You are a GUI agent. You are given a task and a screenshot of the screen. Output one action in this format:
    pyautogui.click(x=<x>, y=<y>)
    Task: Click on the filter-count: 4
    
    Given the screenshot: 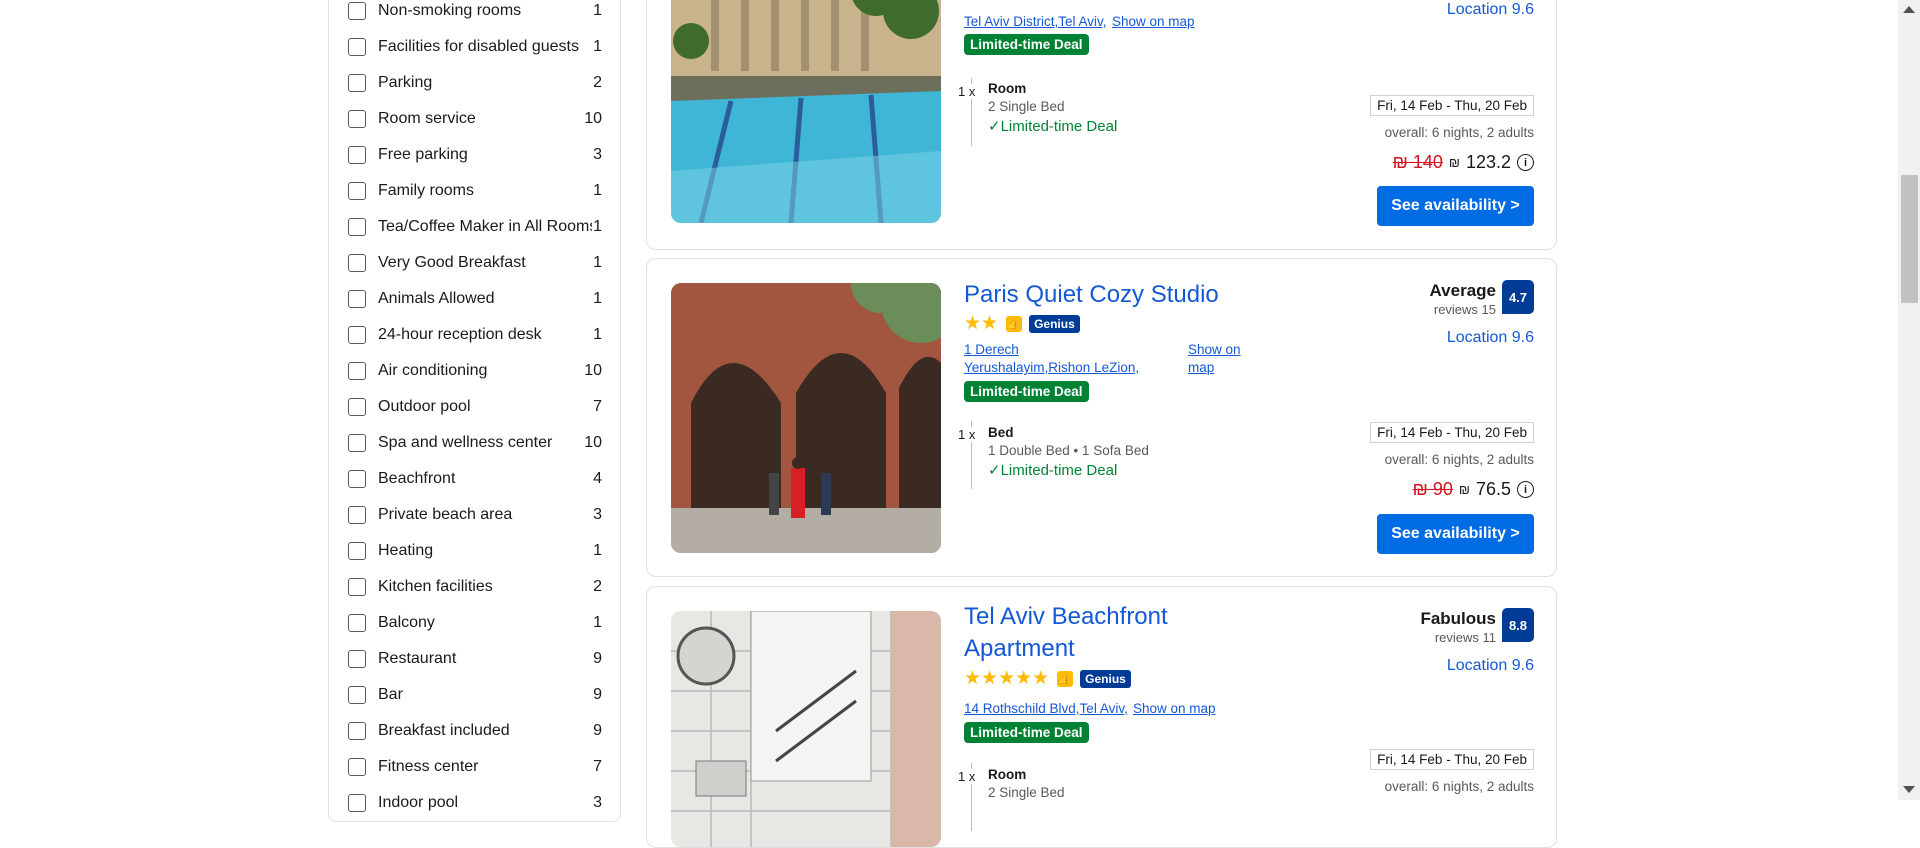 What is the action you would take?
    pyautogui.click(x=597, y=478)
    